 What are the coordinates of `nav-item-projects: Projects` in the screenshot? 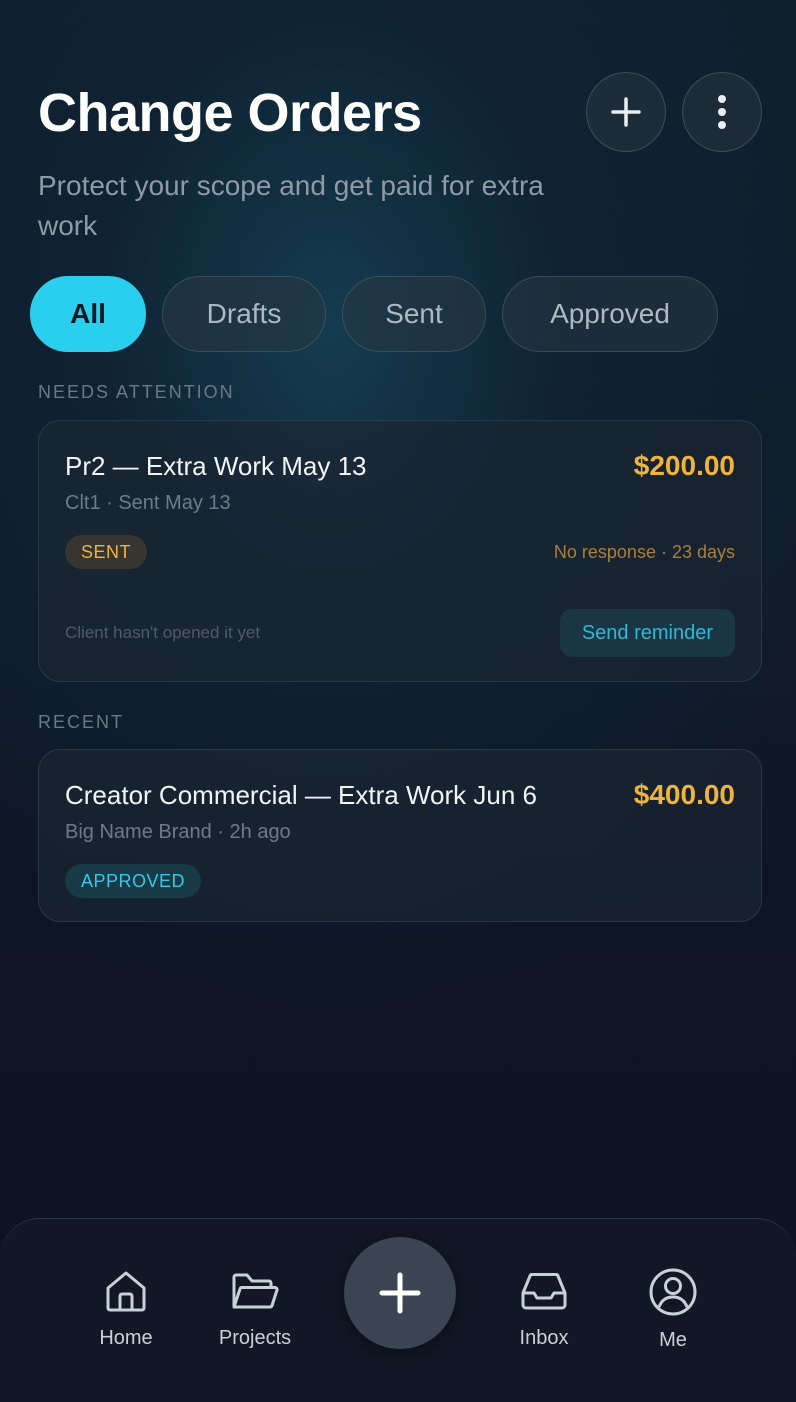 It's located at (255, 1308).